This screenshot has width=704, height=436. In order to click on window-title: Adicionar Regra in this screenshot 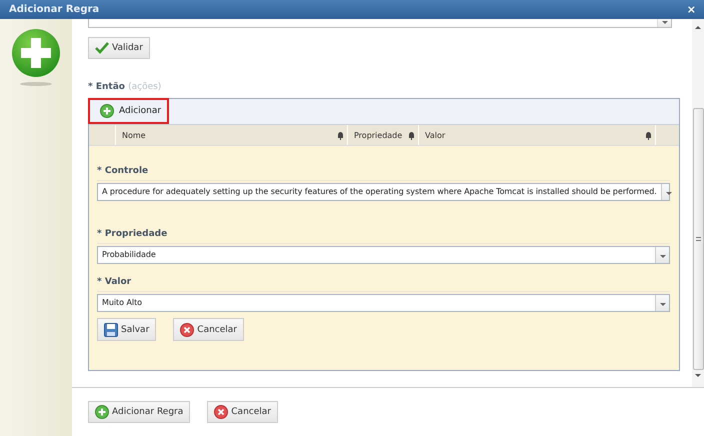, I will do `click(54, 9)`.